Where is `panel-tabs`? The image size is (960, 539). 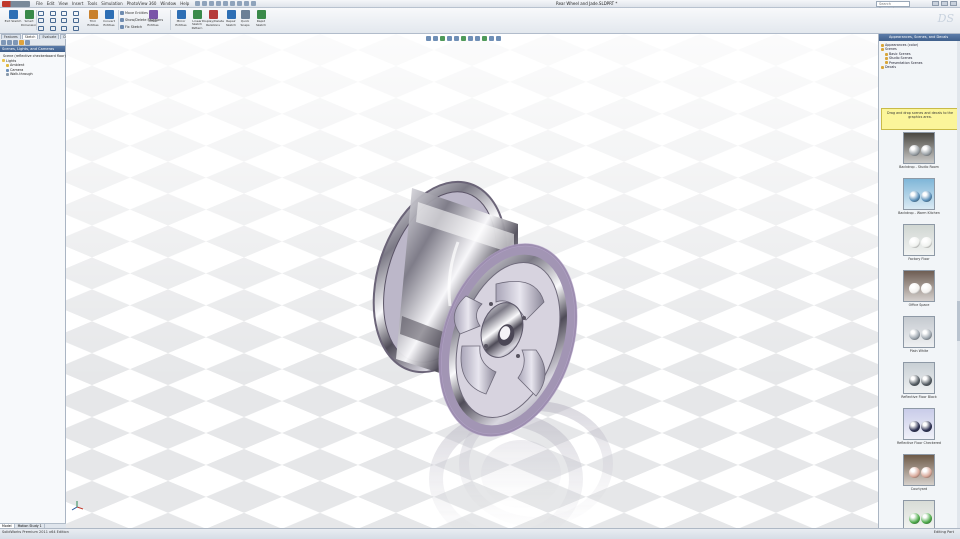
panel-tabs is located at coordinates (32, 42).